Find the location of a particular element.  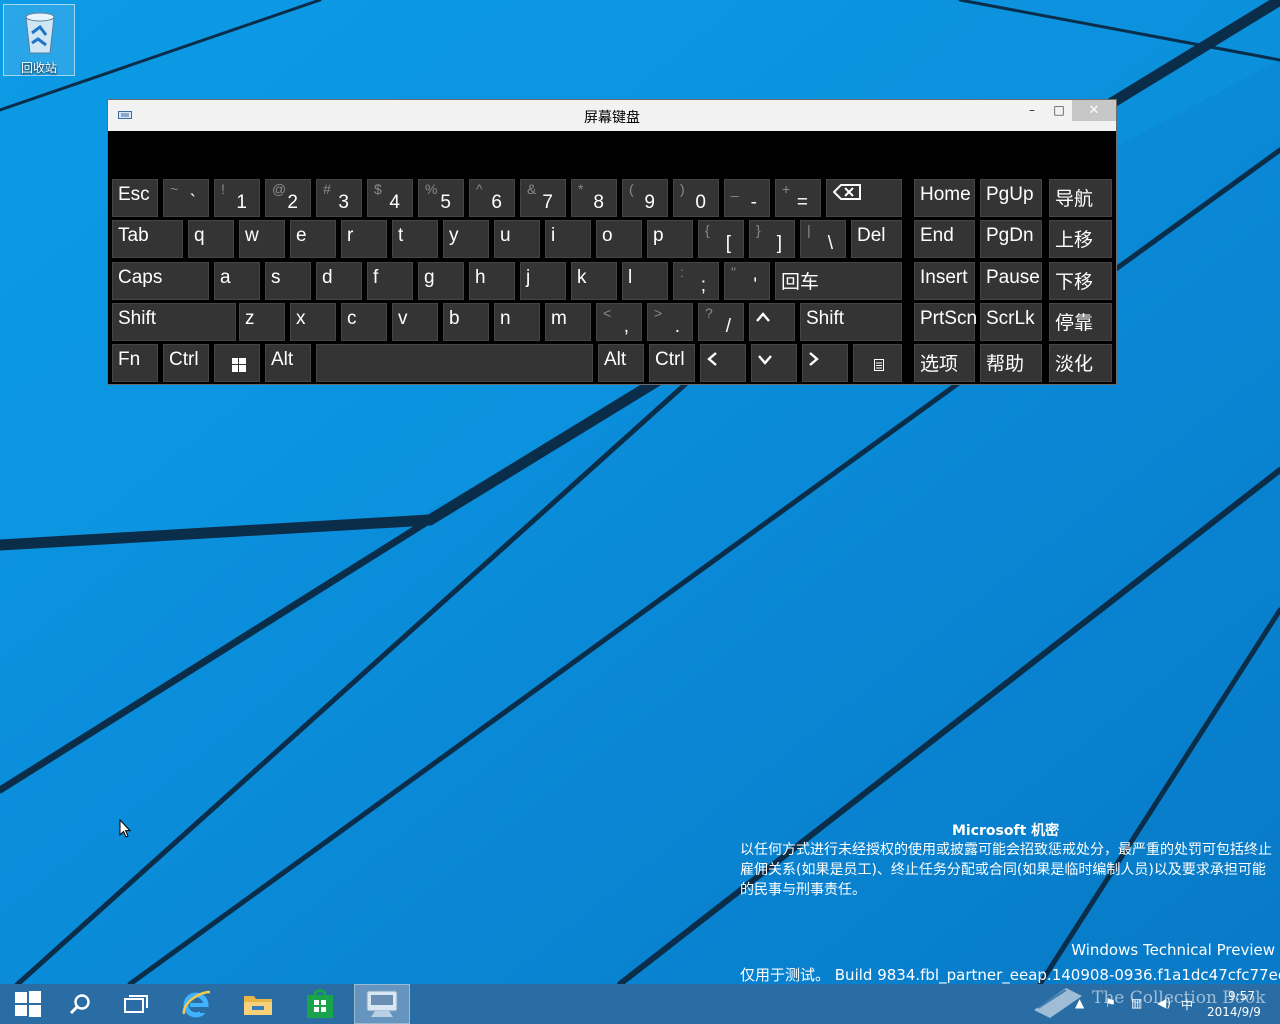

key-q: q is located at coordinates (211, 239).